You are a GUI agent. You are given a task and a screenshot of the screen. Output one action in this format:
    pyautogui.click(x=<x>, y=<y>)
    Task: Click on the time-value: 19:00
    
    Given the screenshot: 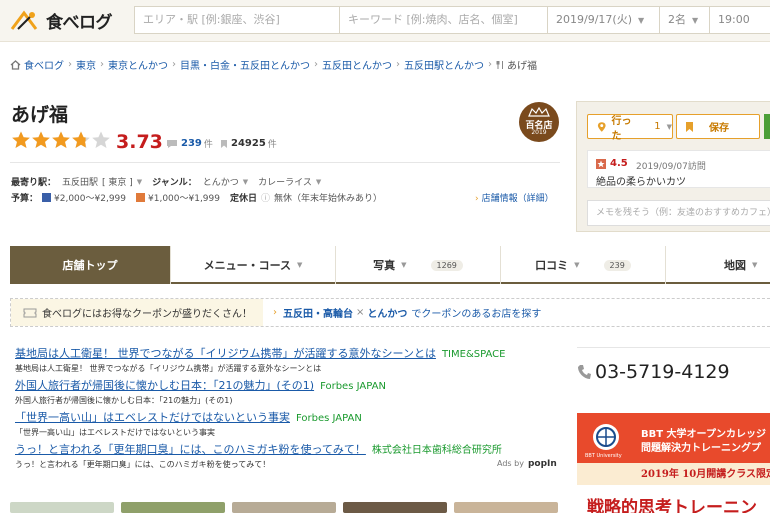 What is the action you would take?
    pyautogui.click(x=734, y=19)
    